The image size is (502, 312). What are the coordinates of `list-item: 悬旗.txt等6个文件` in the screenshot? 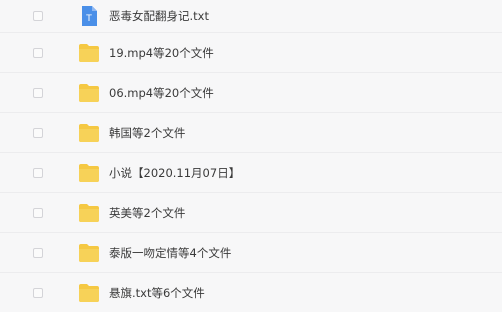 It's located at (251, 292).